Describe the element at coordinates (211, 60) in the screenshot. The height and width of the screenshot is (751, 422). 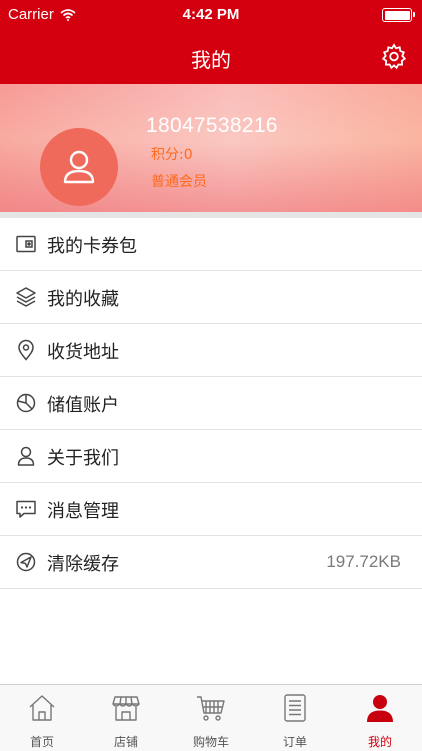
I see `page-title: 我的` at that location.